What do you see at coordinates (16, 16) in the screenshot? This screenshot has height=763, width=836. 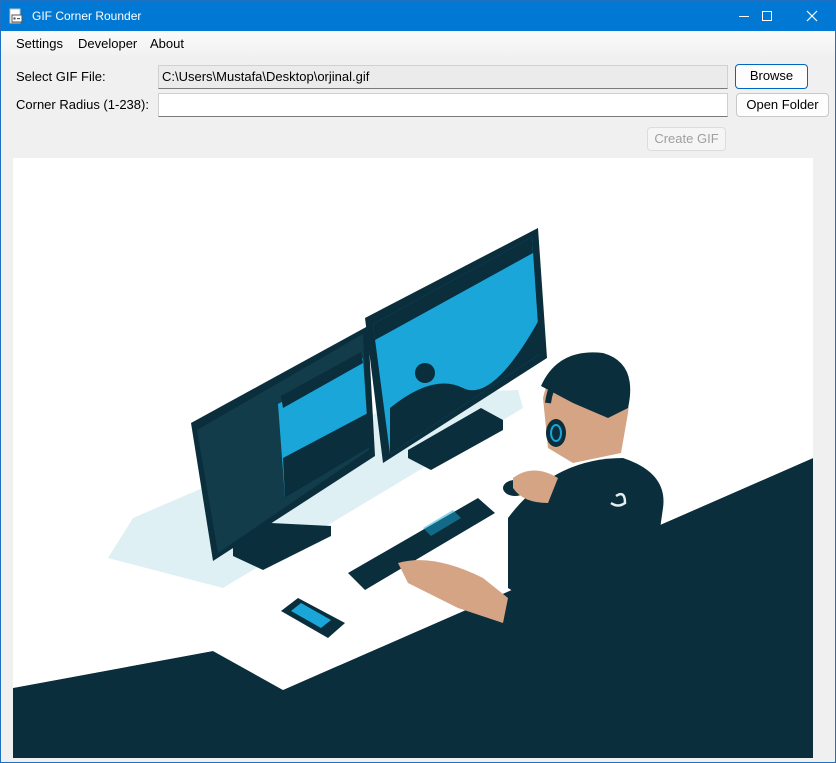 I see `app-icon` at bounding box center [16, 16].